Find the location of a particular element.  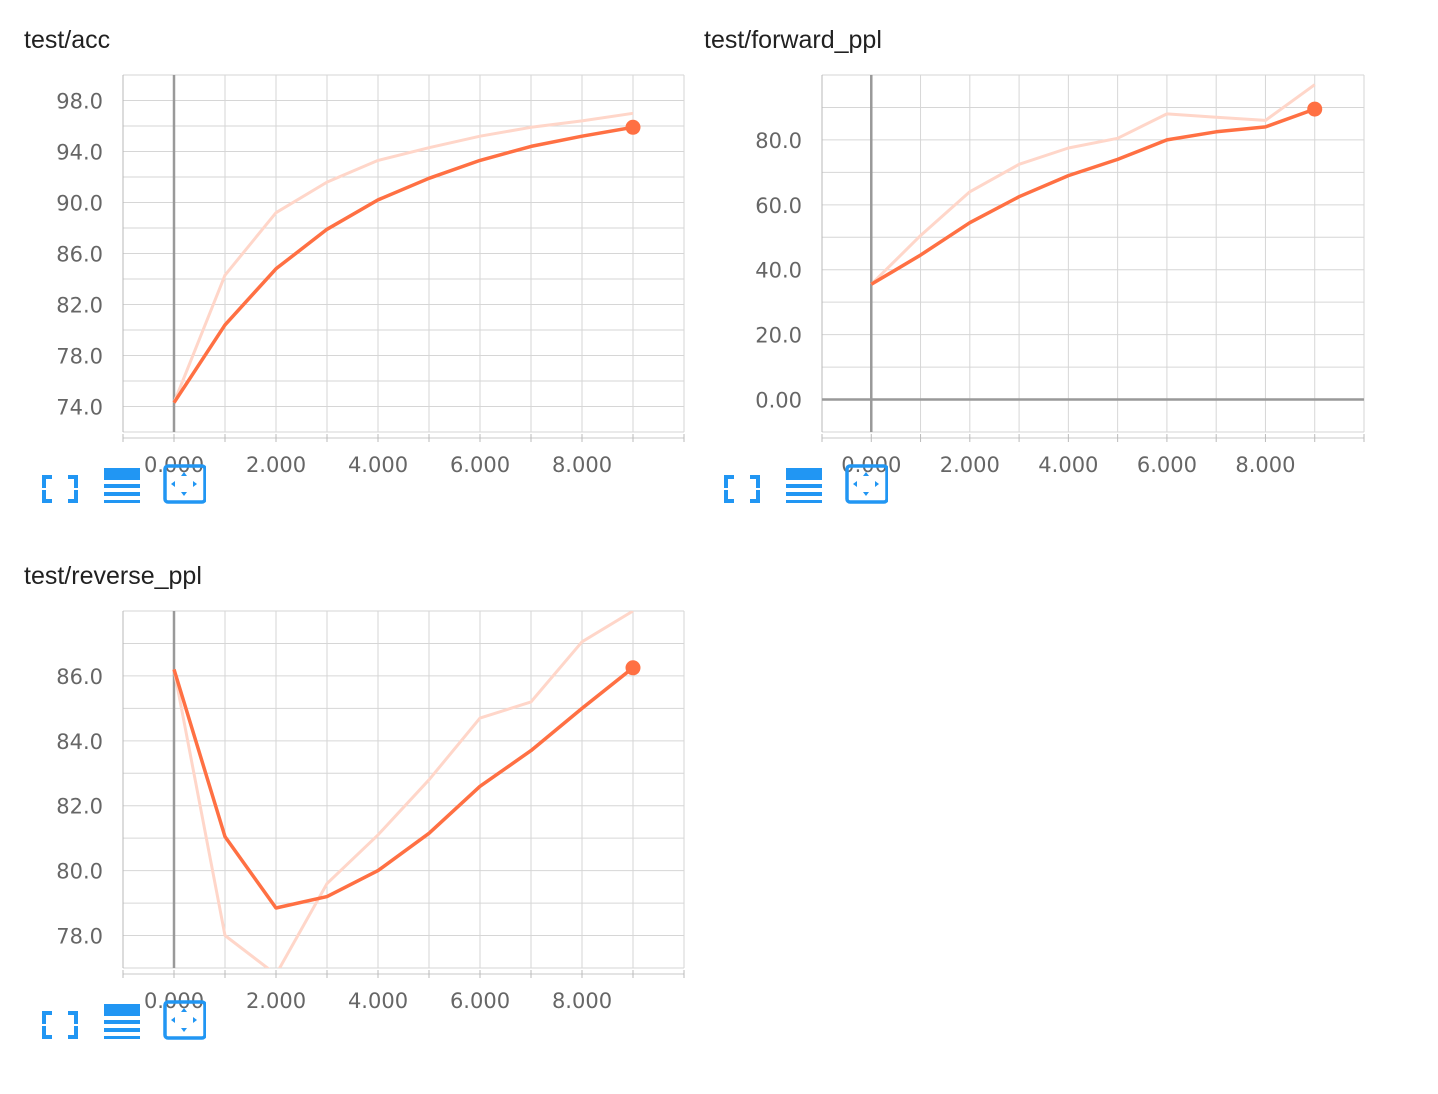

y-tick-label: 40.0 is located at coordinates (778, 271).